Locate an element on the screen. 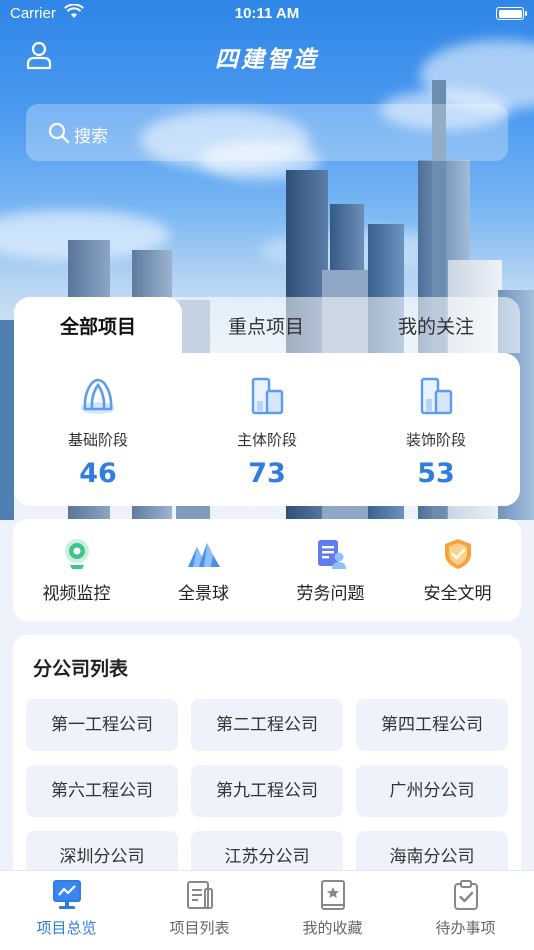 The width and height of the screenshot is (534, 950). stage-foundation: 基础阶段 46 is located at coordinates (98, 432).